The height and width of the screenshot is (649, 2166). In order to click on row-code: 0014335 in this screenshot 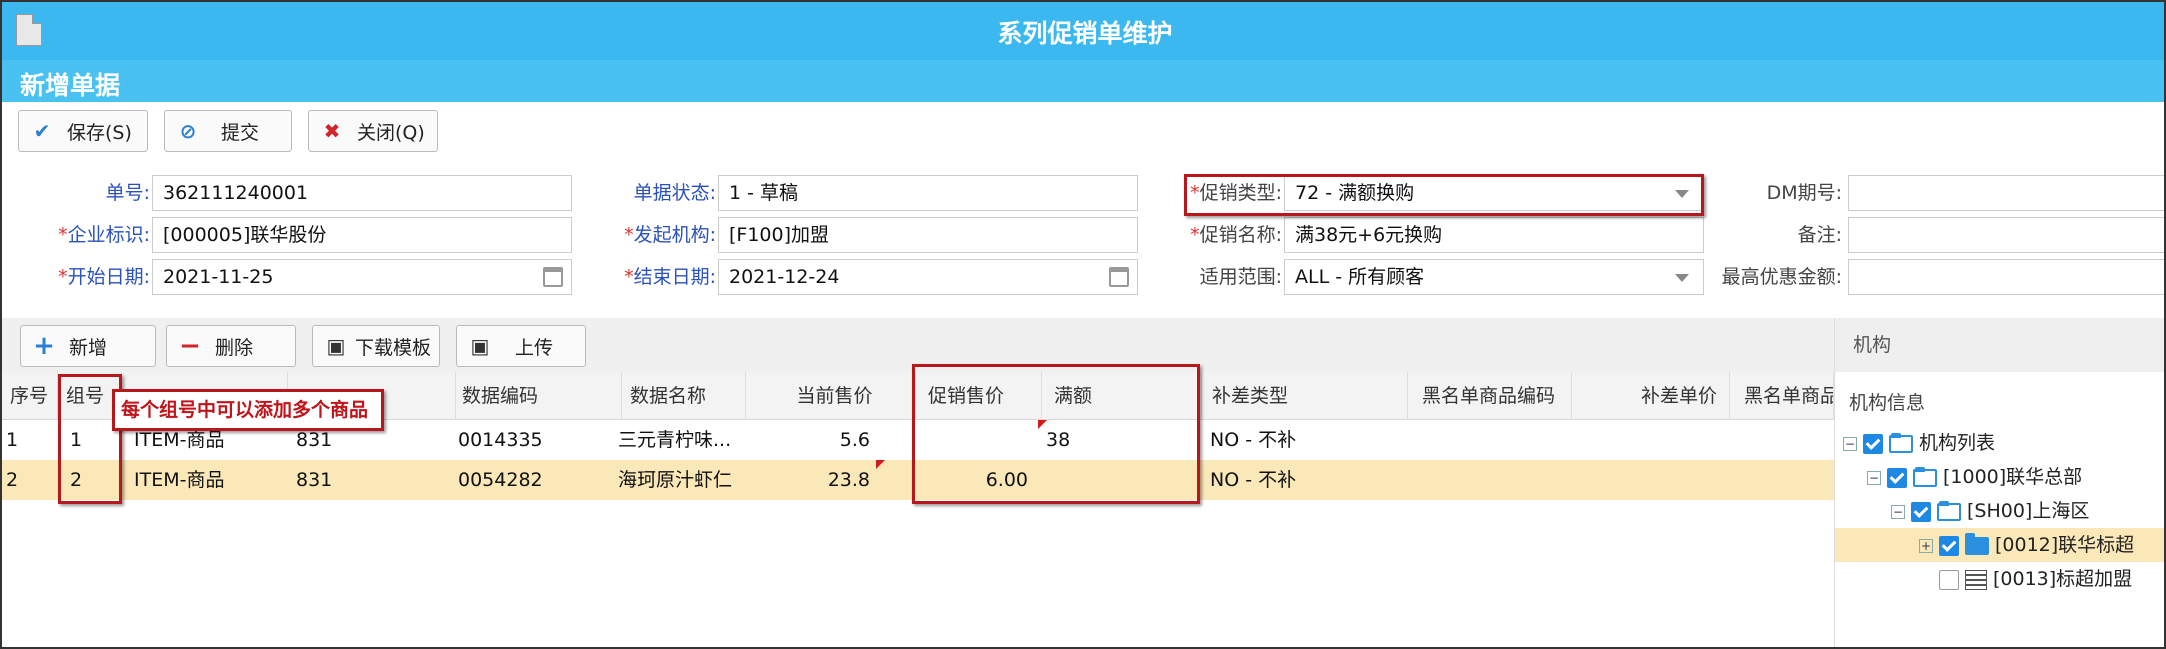, I will do `click(533, 440)`.